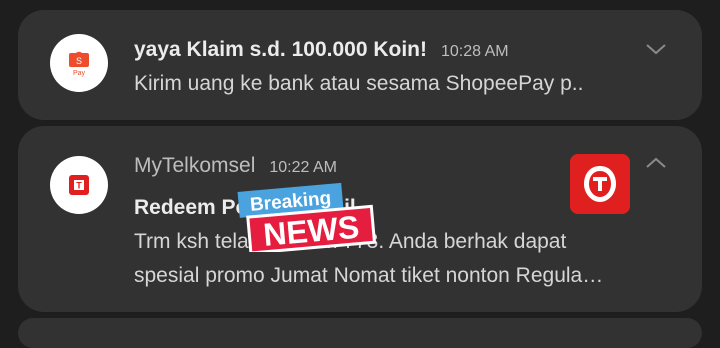 The image size is (720, 348). What do you see at coordinates (656, 163) in the screenshot?
I see `chevron-up-icon` at bounding box center [656, 163].